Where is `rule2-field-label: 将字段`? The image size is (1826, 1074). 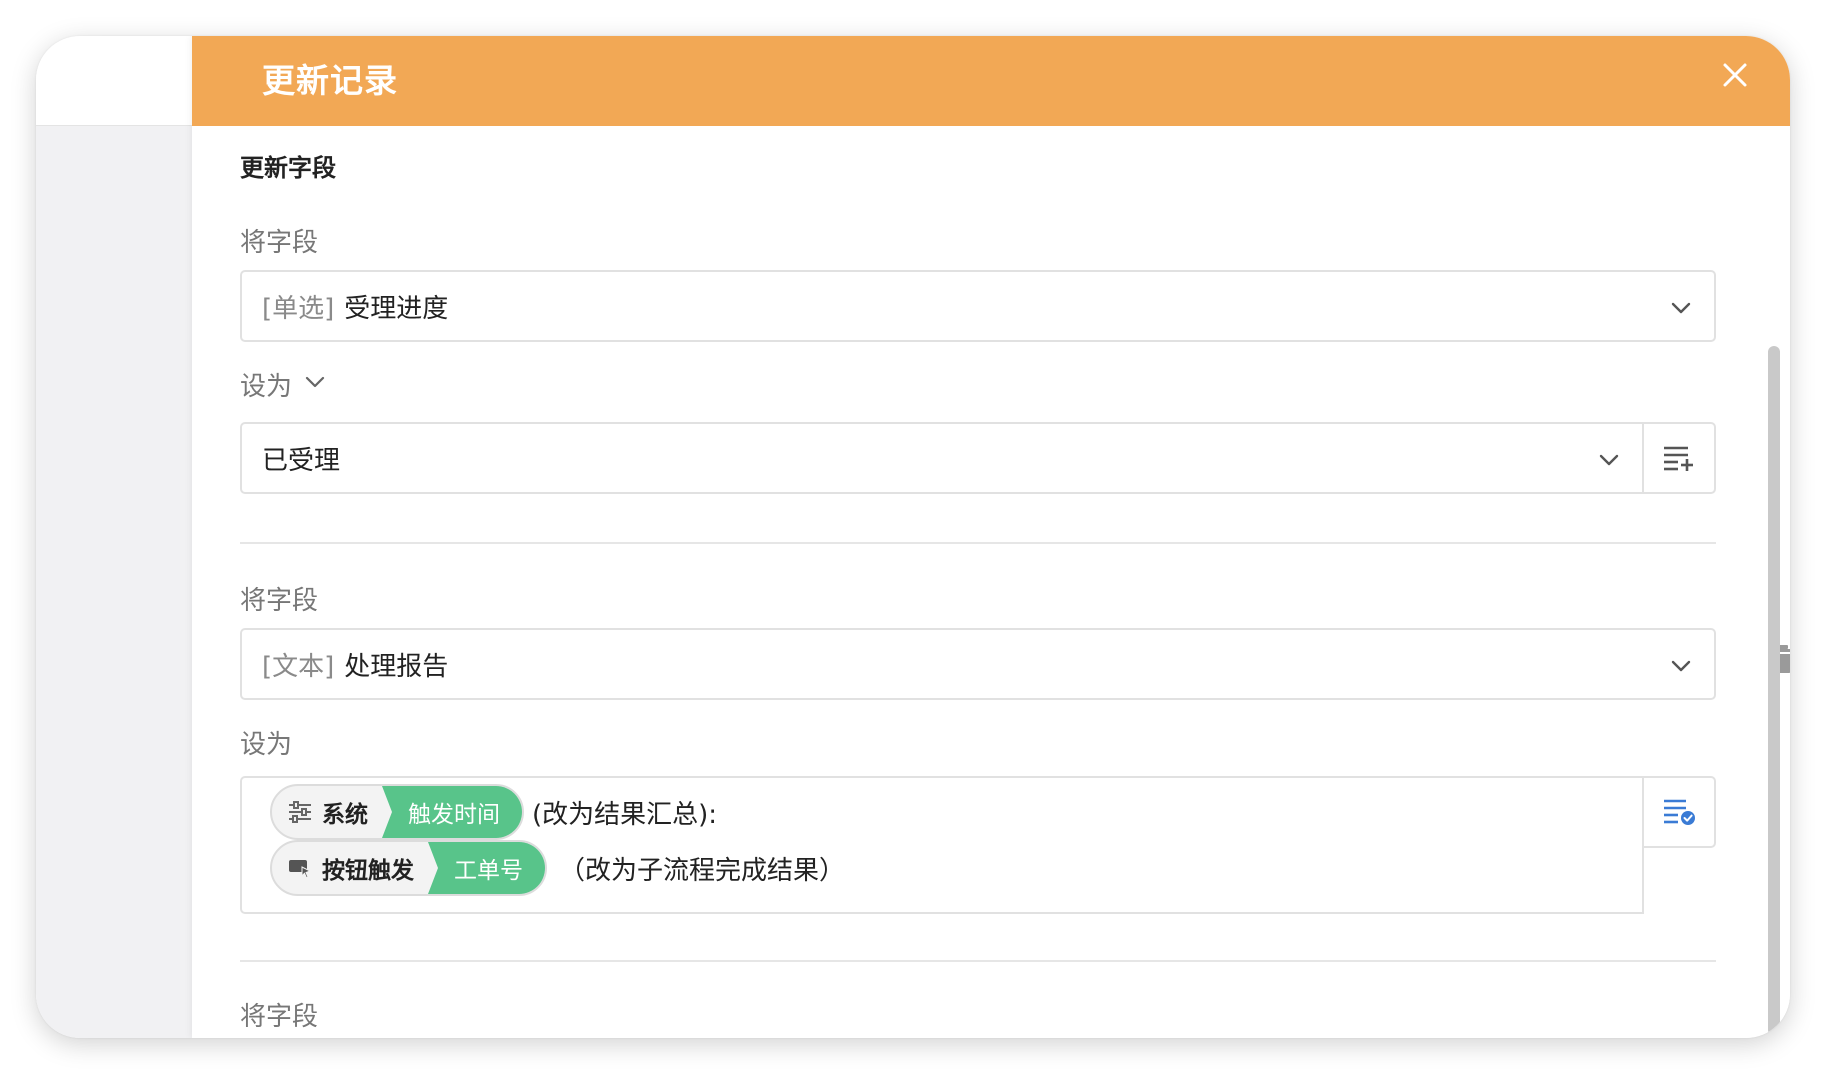 rule2-field-label: 将字段 is located at coordinates (279, 601).